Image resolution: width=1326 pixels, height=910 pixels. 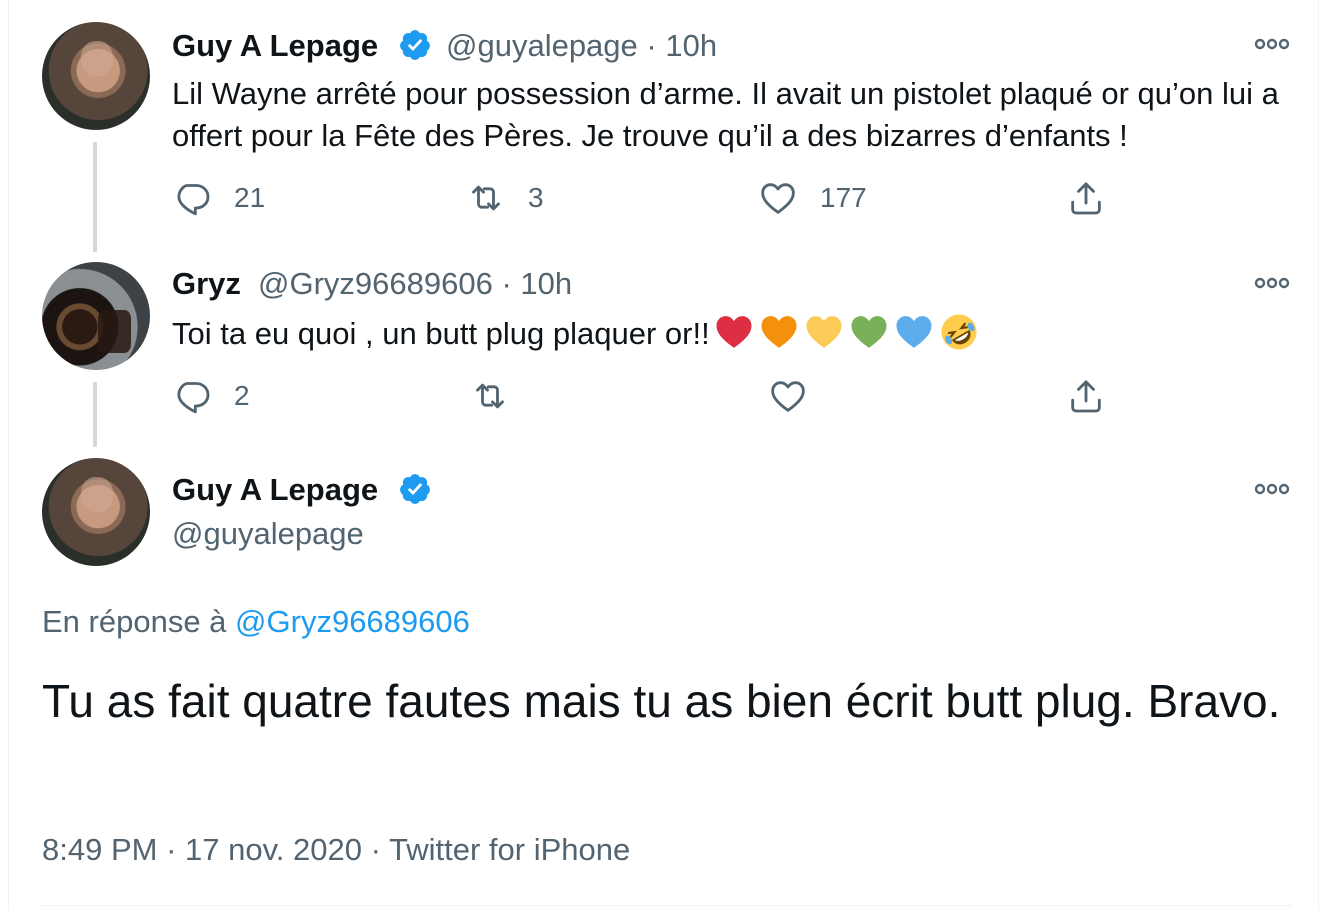 I want to click on like-button, so click(x=788, y=396).